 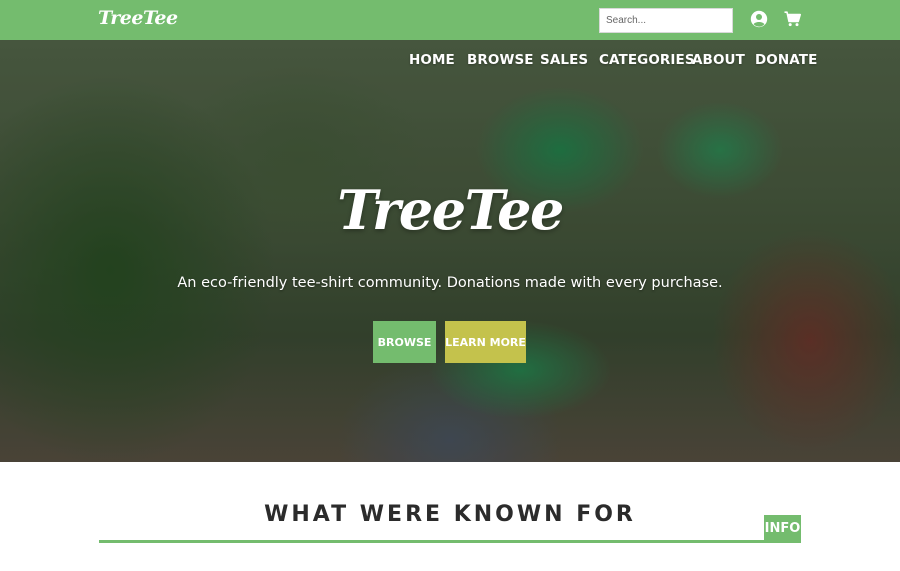 I want to click on search-input, so click(x=666, y=20).